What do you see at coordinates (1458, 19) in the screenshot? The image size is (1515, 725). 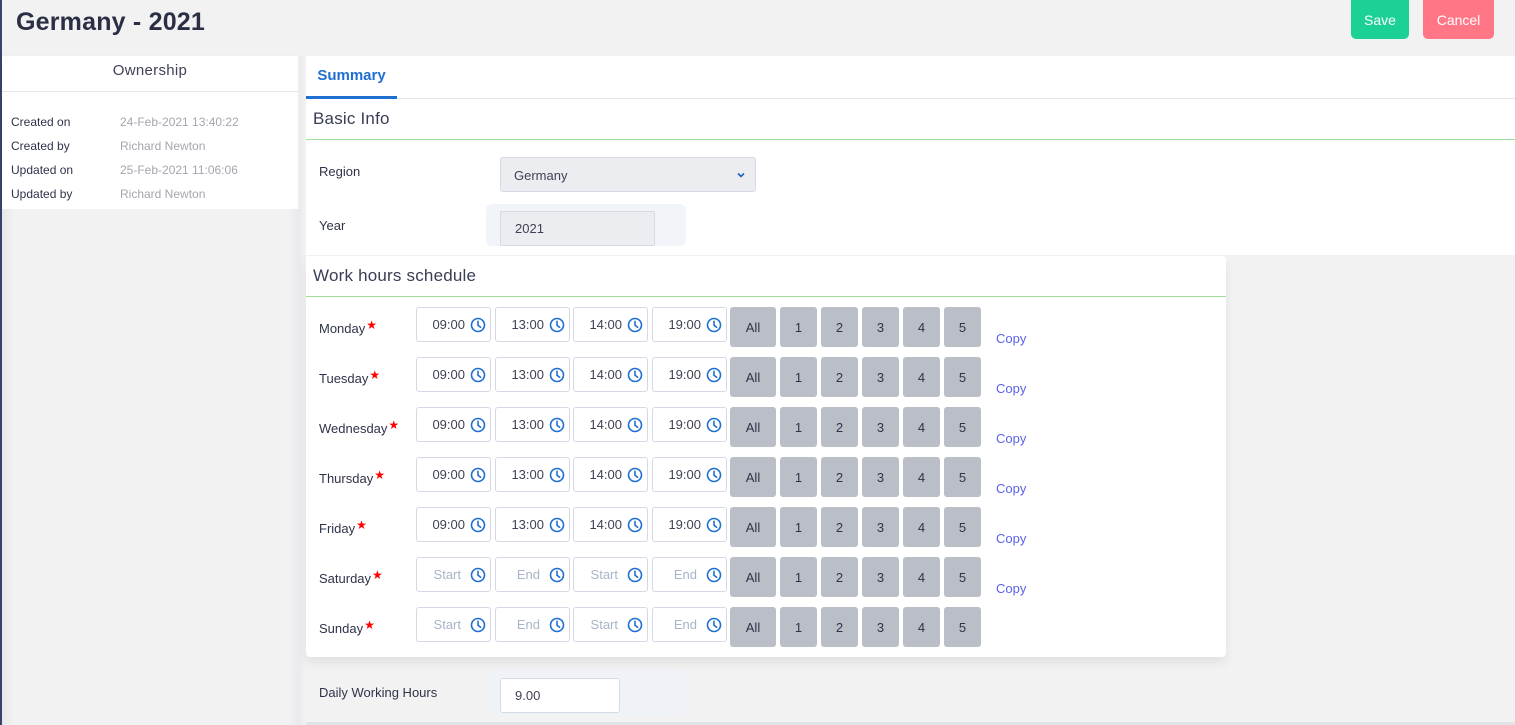 I see `cancel-button: Cancel` at bounding box center [1458, 19].